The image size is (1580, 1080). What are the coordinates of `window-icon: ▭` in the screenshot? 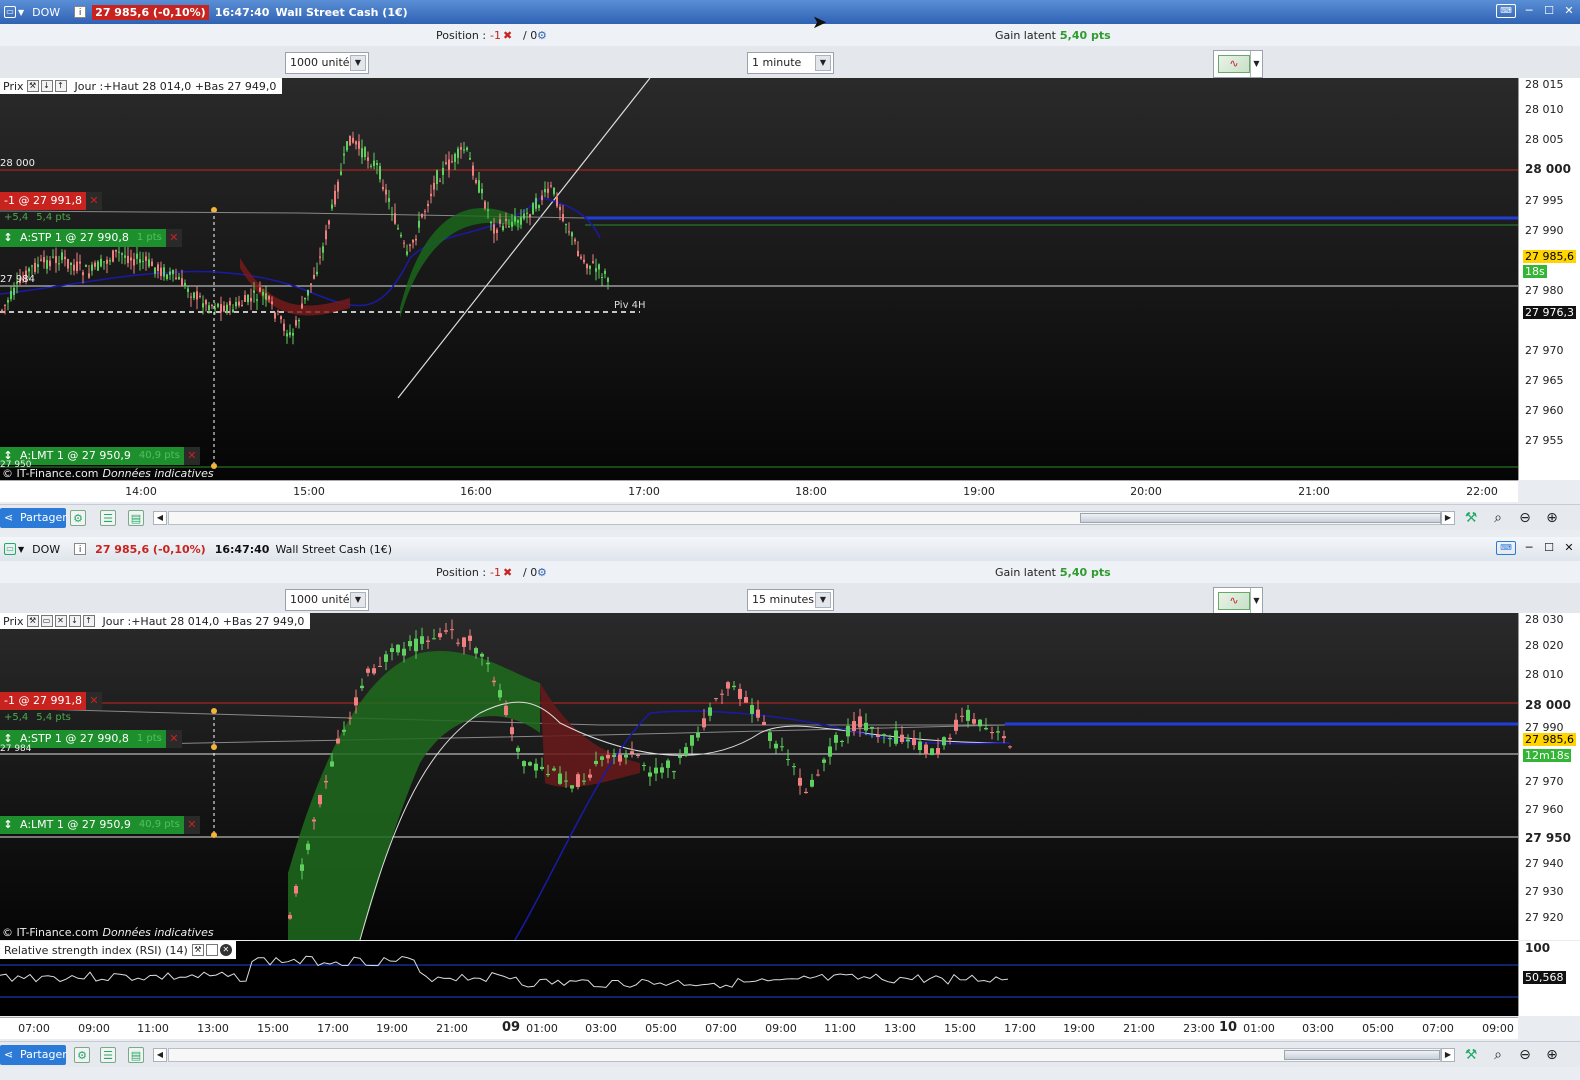 It's located at (46, 621).